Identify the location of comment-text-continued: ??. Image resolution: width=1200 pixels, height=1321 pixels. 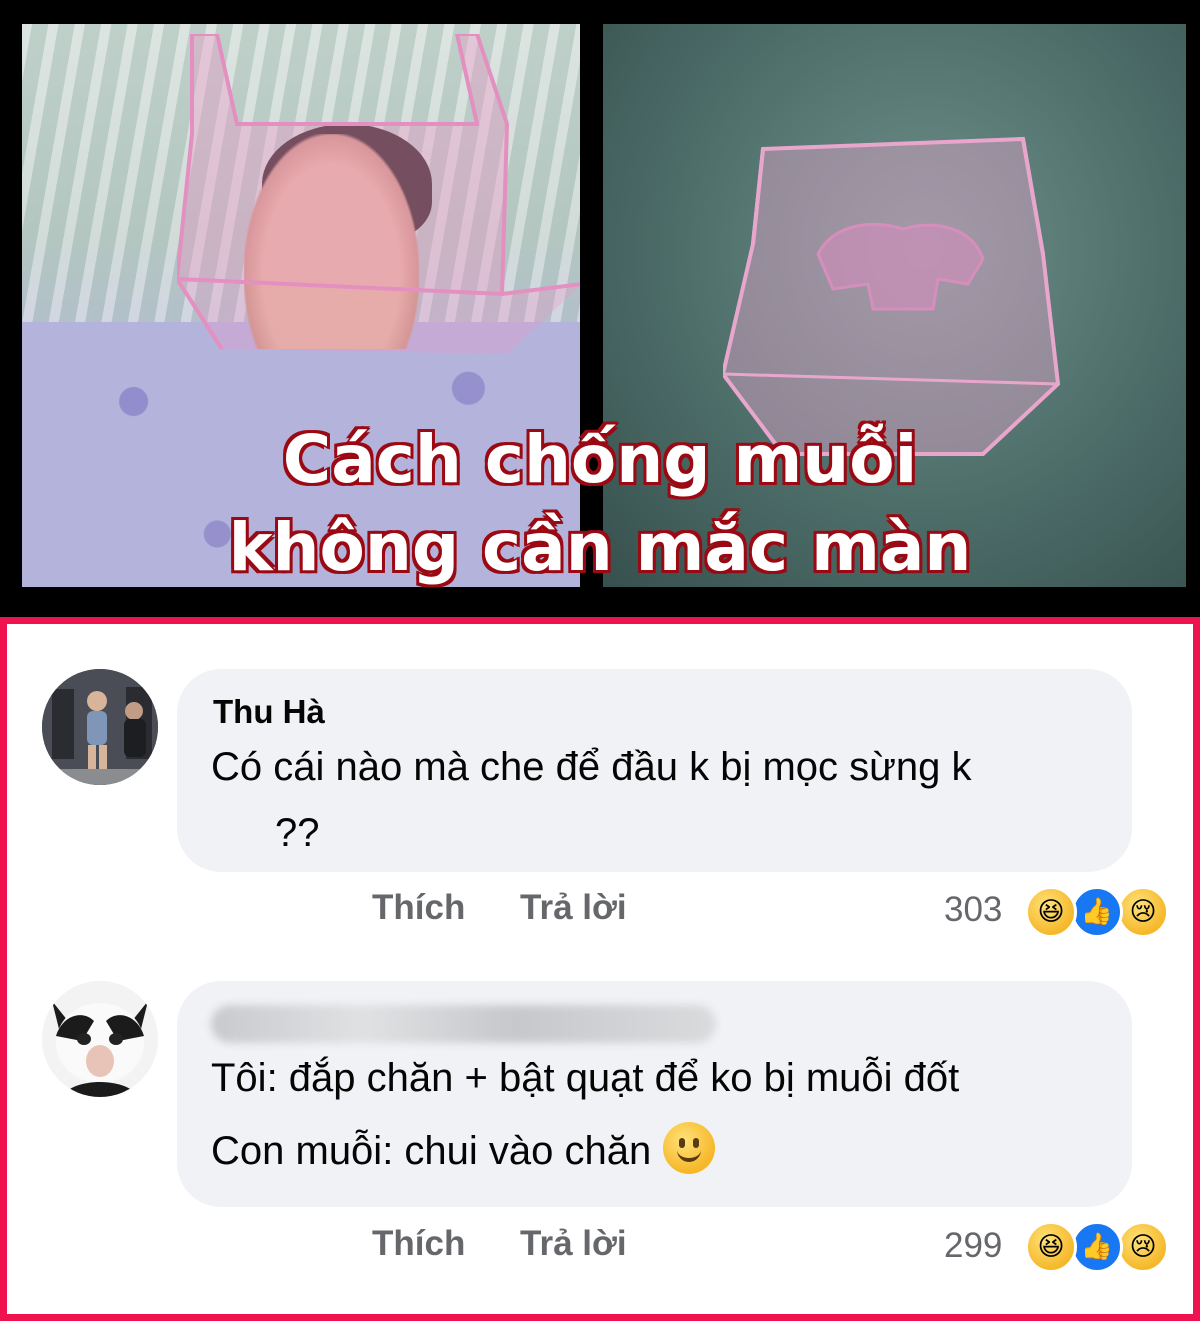
(297, 833).